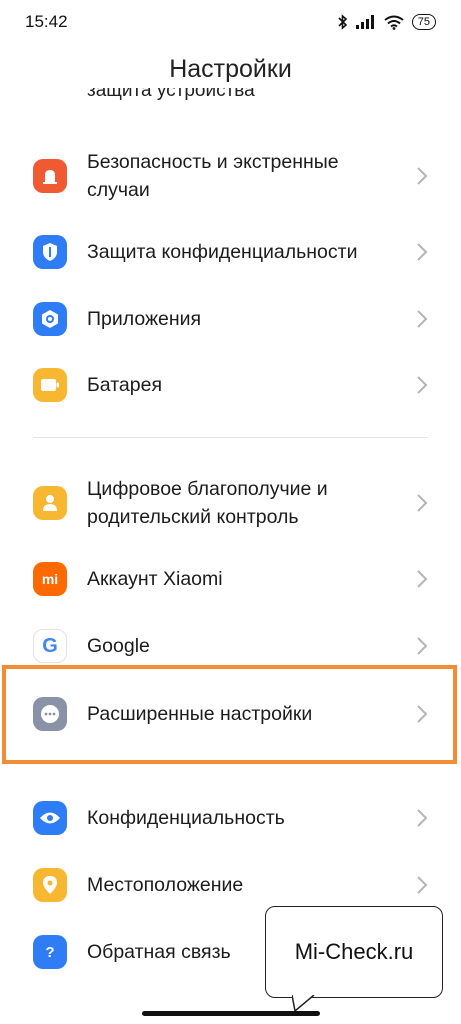 The height and width of the screenshot is (1024, 461). Describe the element at coordinates (144, 319) in the screenshot. I see `settings-item-label: Приложения` at that location.